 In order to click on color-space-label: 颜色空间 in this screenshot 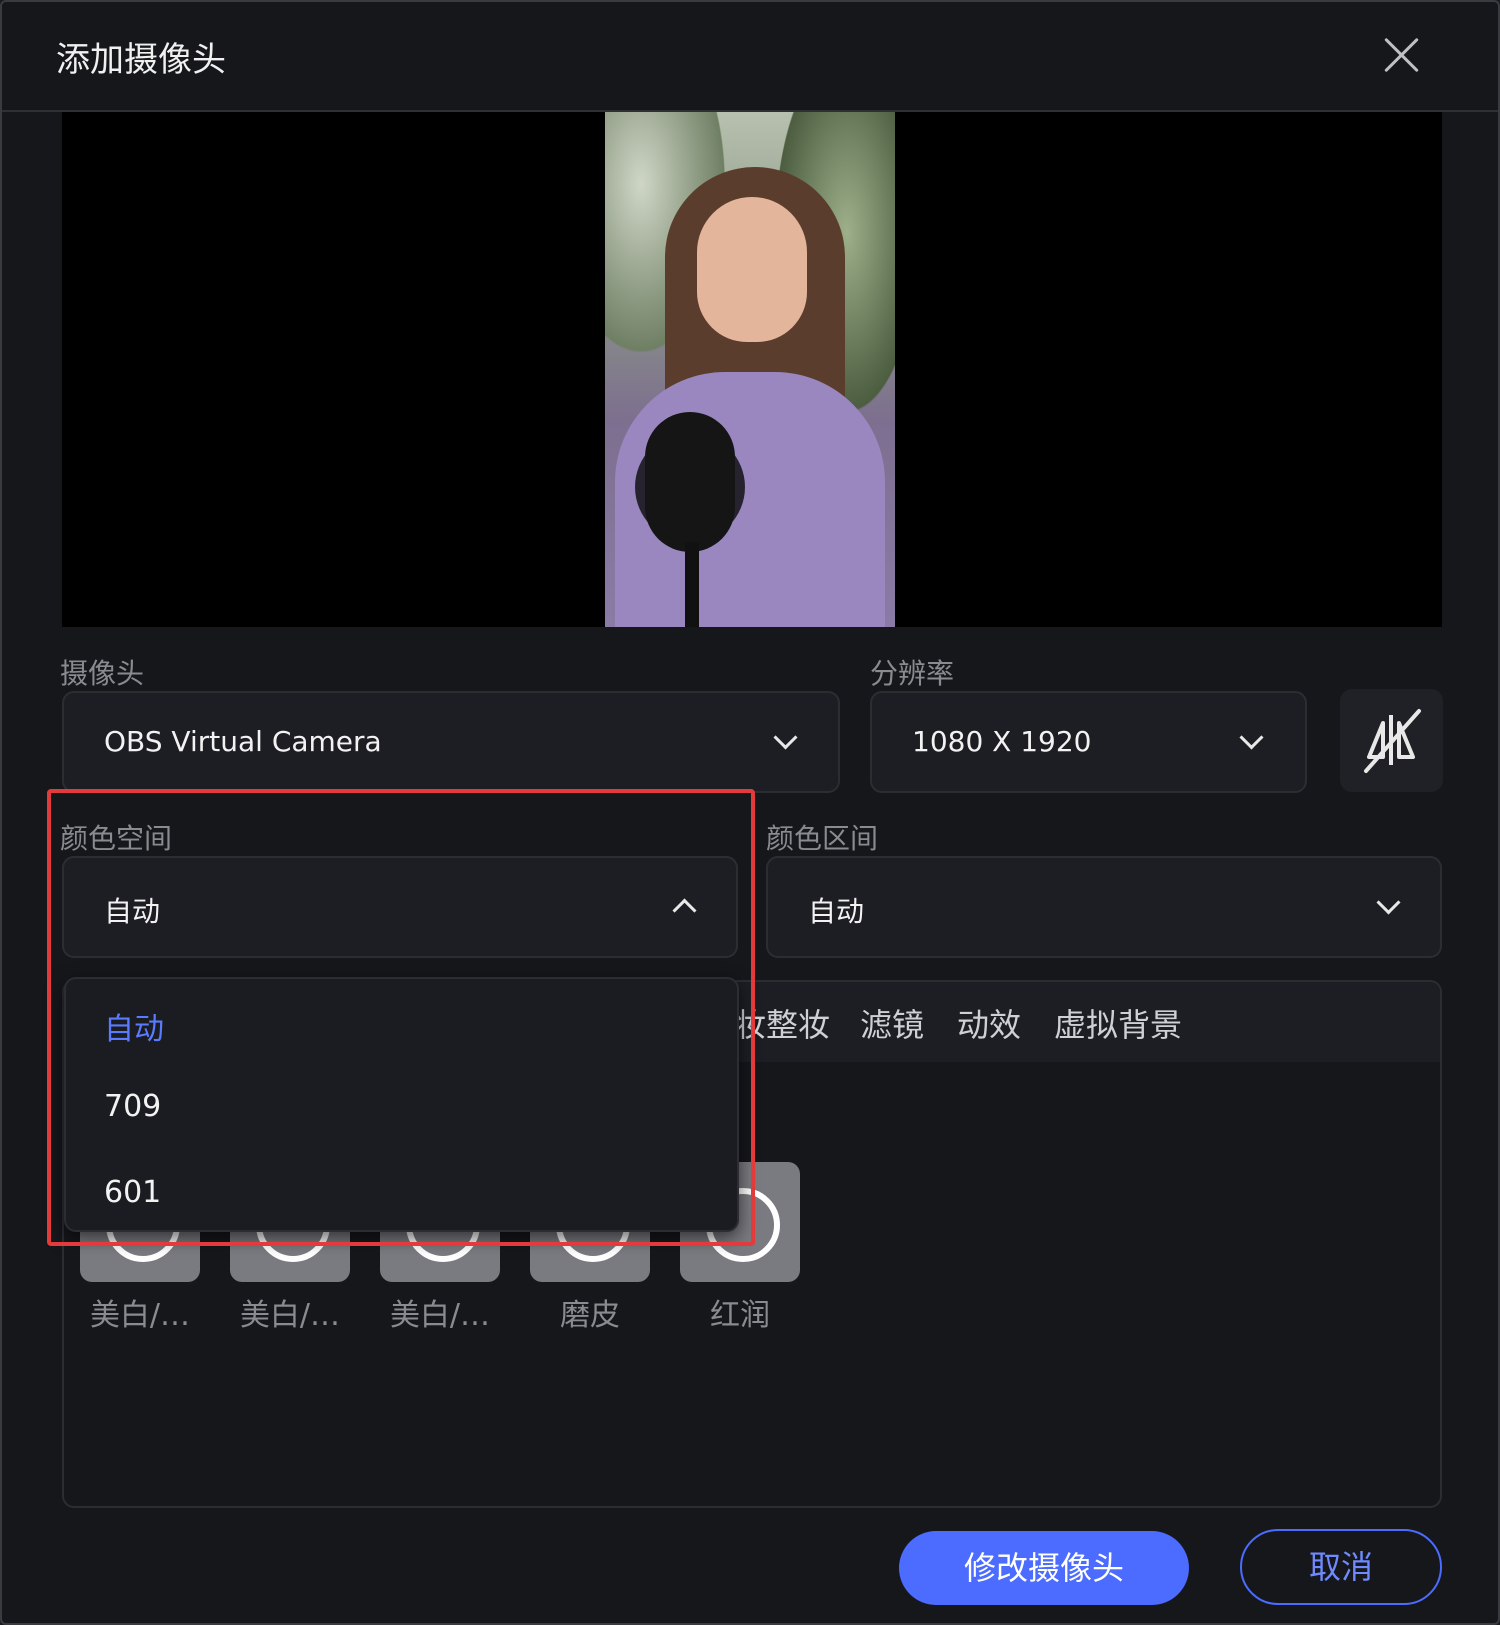, I will do `click(116, 838)`.